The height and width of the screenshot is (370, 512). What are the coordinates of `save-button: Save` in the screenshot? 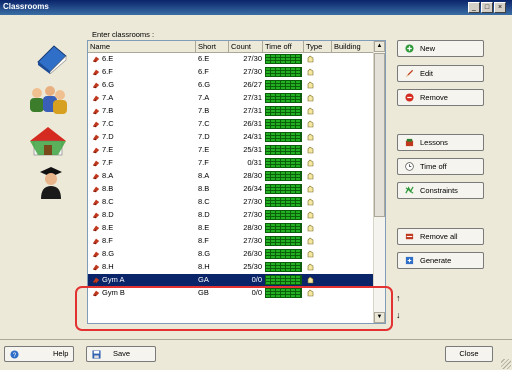 It's located at (121, 354).